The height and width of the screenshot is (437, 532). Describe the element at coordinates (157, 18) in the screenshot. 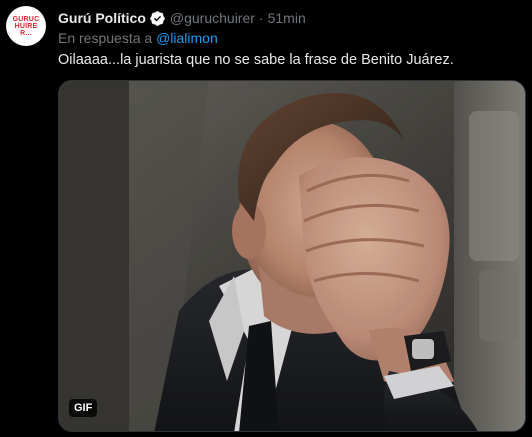

I see `verified-badge-icon` at that location.